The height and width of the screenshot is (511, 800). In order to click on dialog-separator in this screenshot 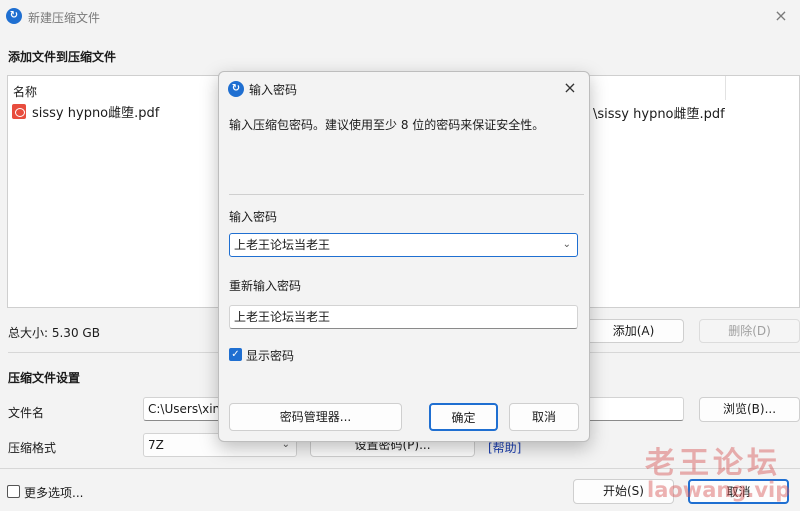, I will do `click(406, 194)`.